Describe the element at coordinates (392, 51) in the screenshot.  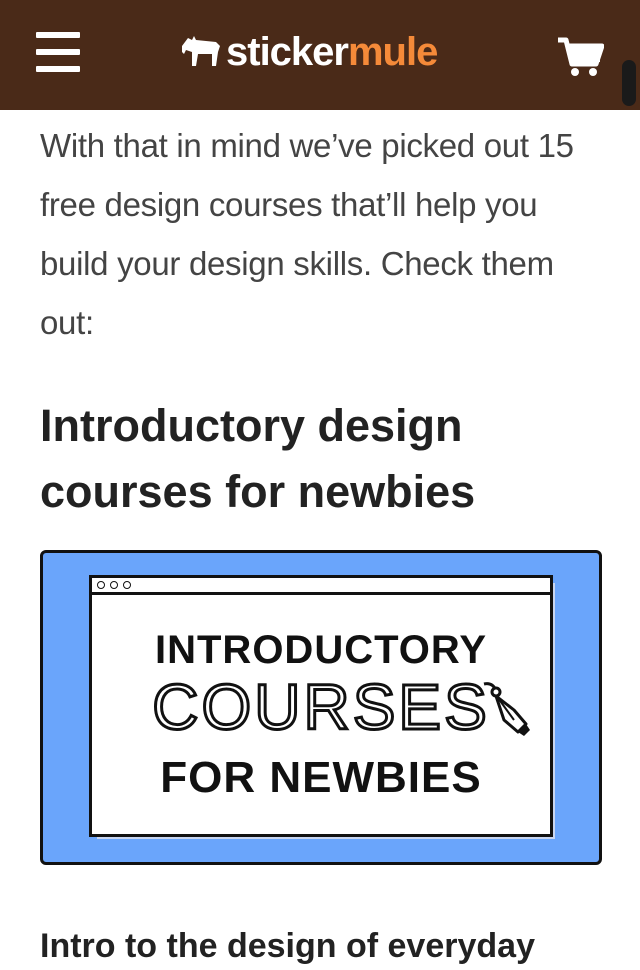
I see `logo-word-mule: mule` at that location.